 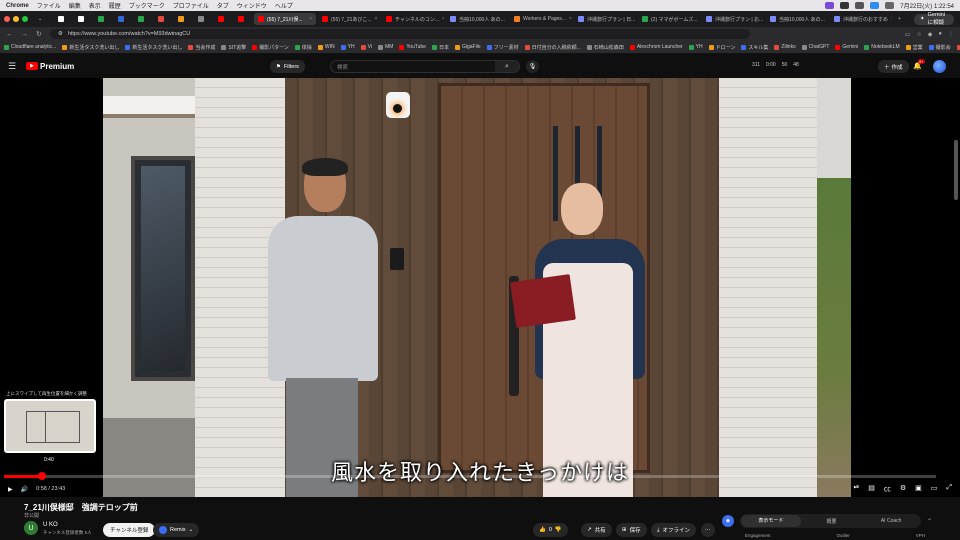 What do you see at coordinates (846, 47) in the screenshot?
I see `bookmark-item: Gemini` at bounding box center [846, 47].